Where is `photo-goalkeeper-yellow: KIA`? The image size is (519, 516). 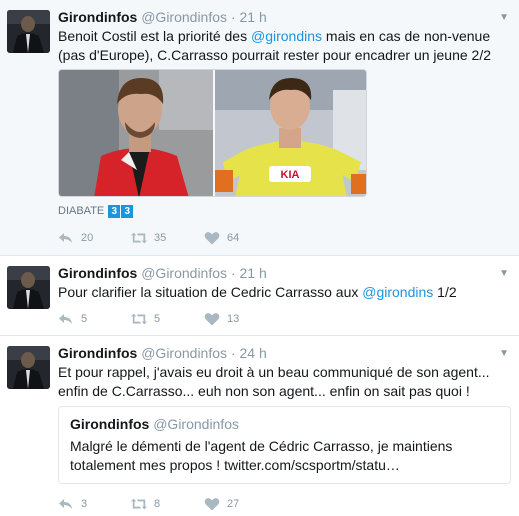 photo-goalkeeper-yellow: KIA is located at coordinates (290, 133).